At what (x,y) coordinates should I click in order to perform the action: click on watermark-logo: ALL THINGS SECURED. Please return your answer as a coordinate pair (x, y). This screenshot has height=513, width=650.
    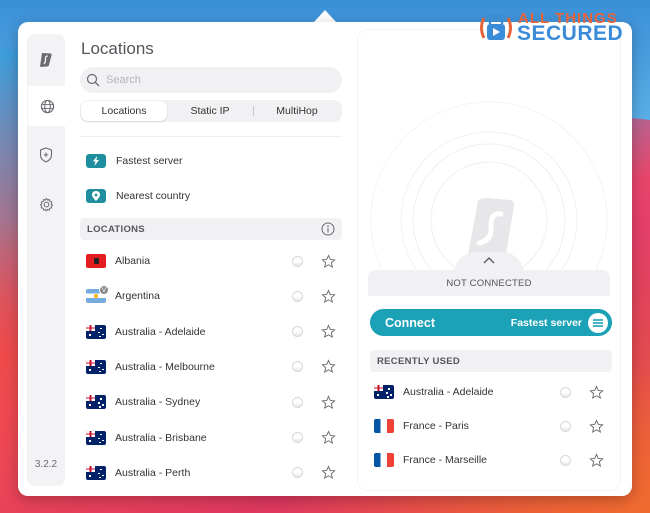
    Looking at the image, I should click on (560, 28).